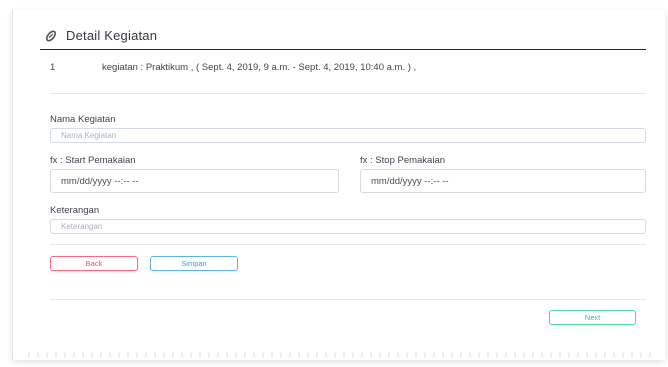 This screenshot has height=367, width=668. What do you see at coordinates (194, 181) in the screenshot?
I see `start-pemakaian-input: mm/dd/yyyy --:-- --` at bounding box center [194, 181].